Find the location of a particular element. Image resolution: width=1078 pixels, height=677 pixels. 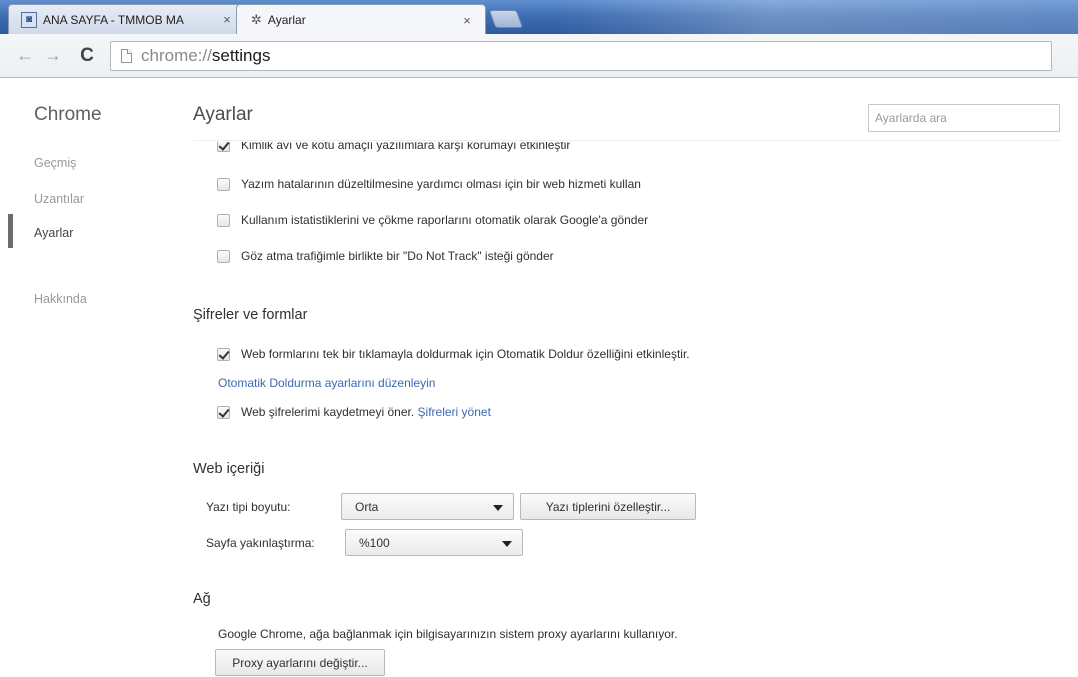

sidebar-selection-indicator is located at coordinates (10, 231).